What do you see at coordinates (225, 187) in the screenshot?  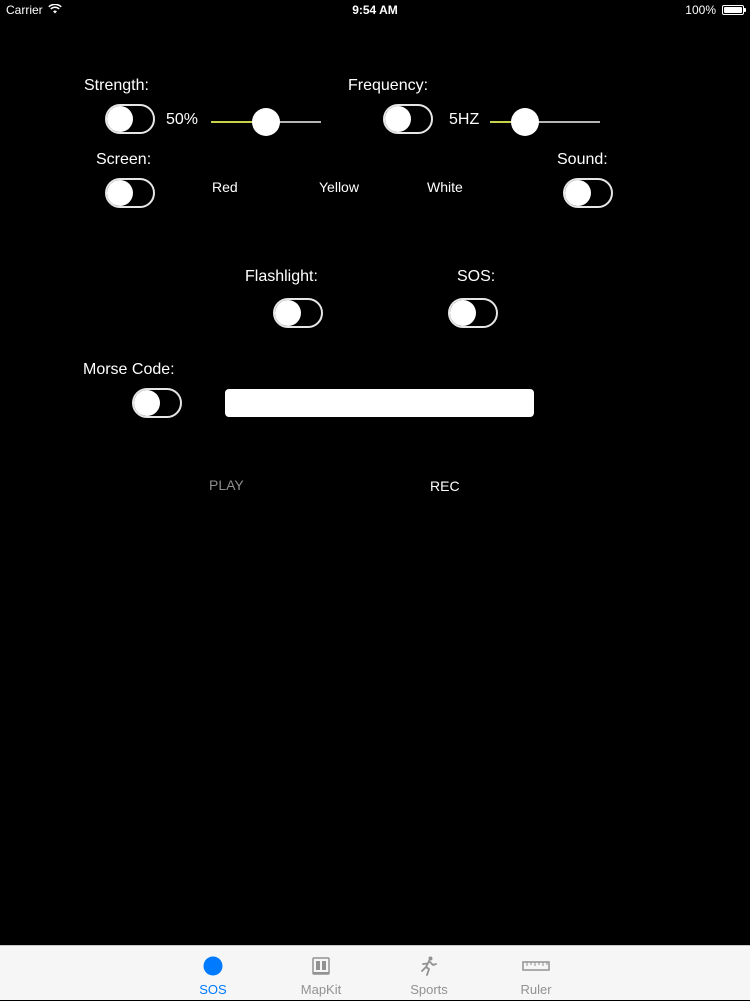 I see `color-red-button: Red` at bounding box center [225, 187].